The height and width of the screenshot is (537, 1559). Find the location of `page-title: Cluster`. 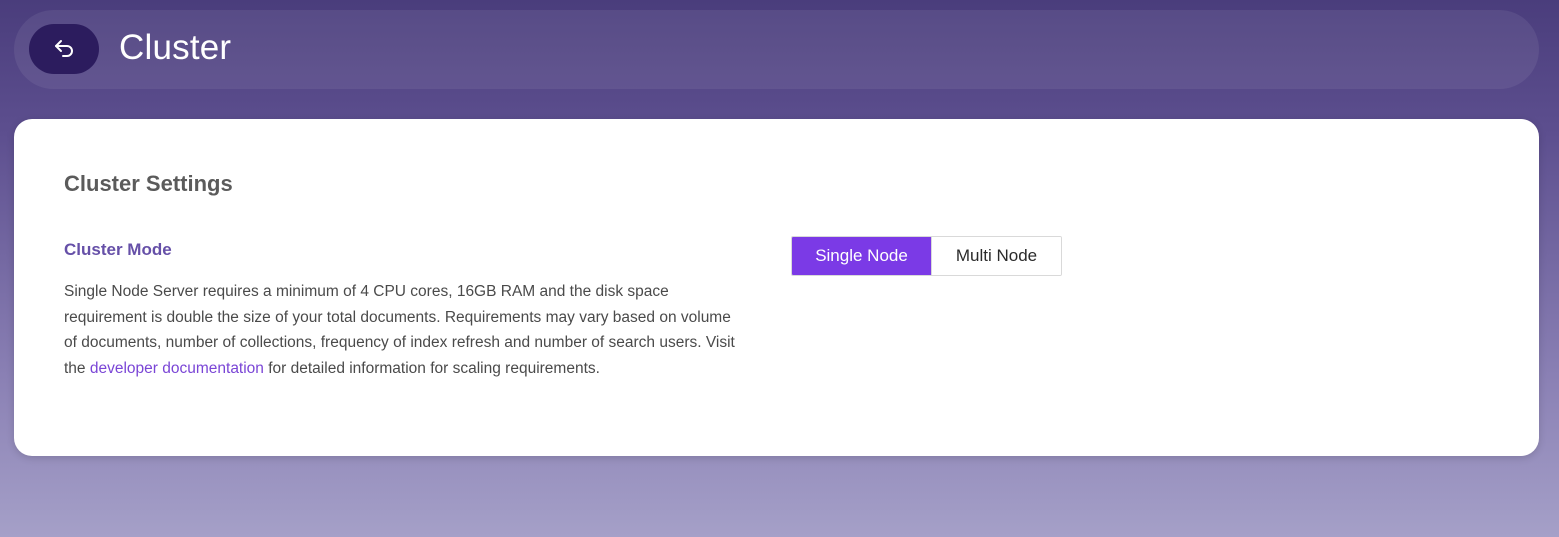

page-title: Cluster is located at coordinates (175, 47).